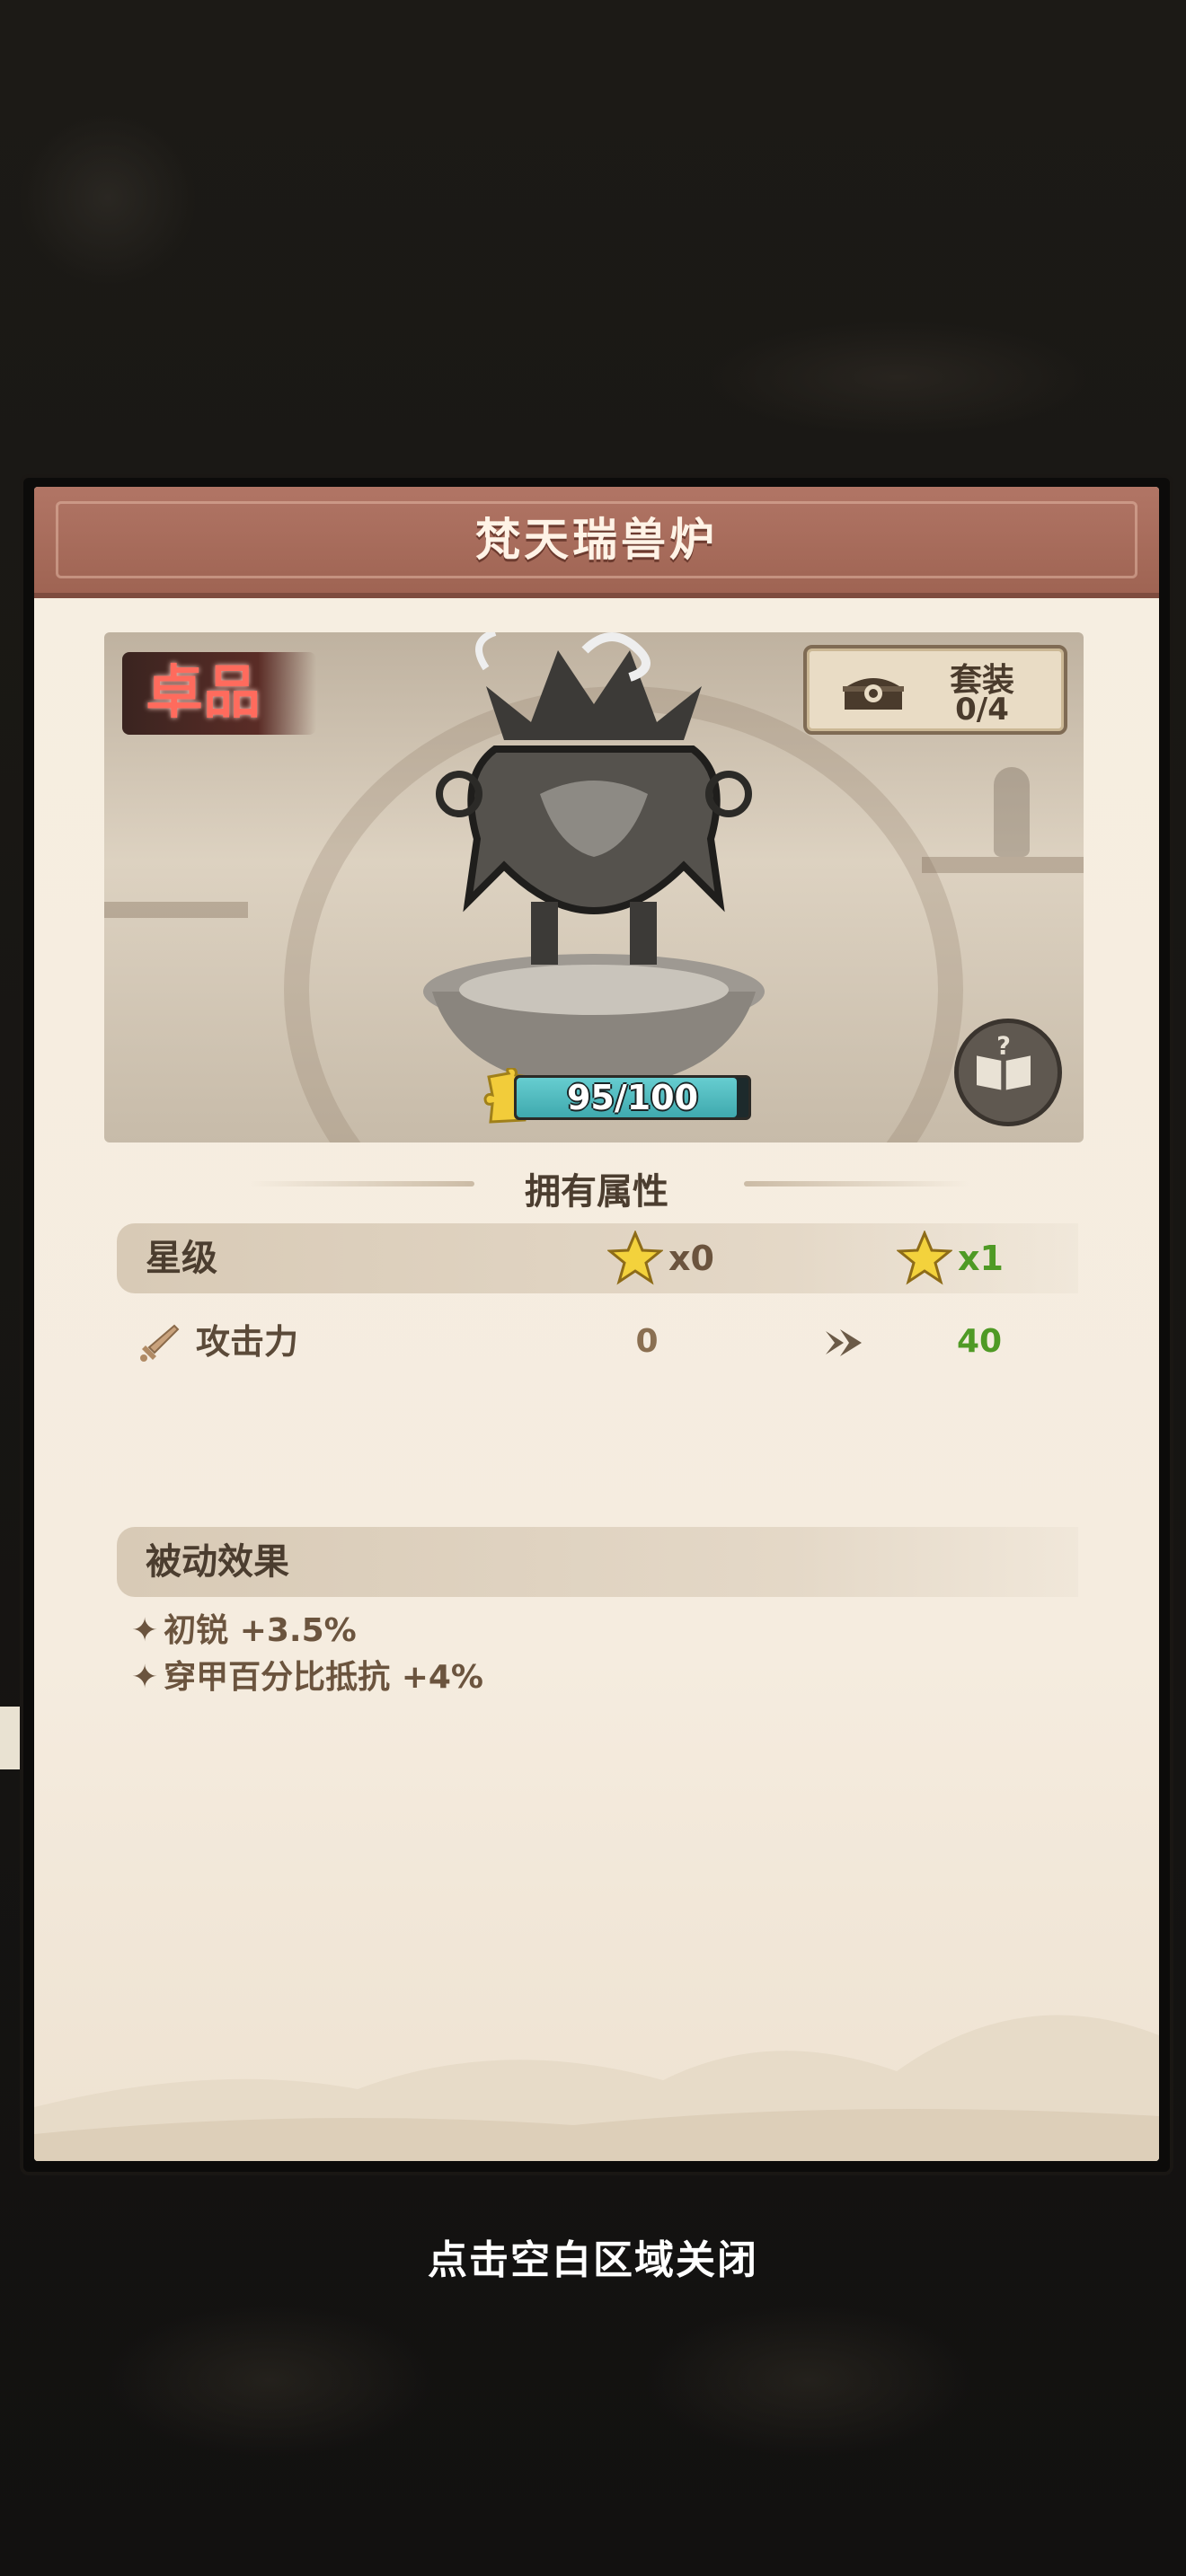 Image resolution: width=1186 pixels, height=2576 pixels. I want to click on grade-badge: 卓品, so click(219, 693).